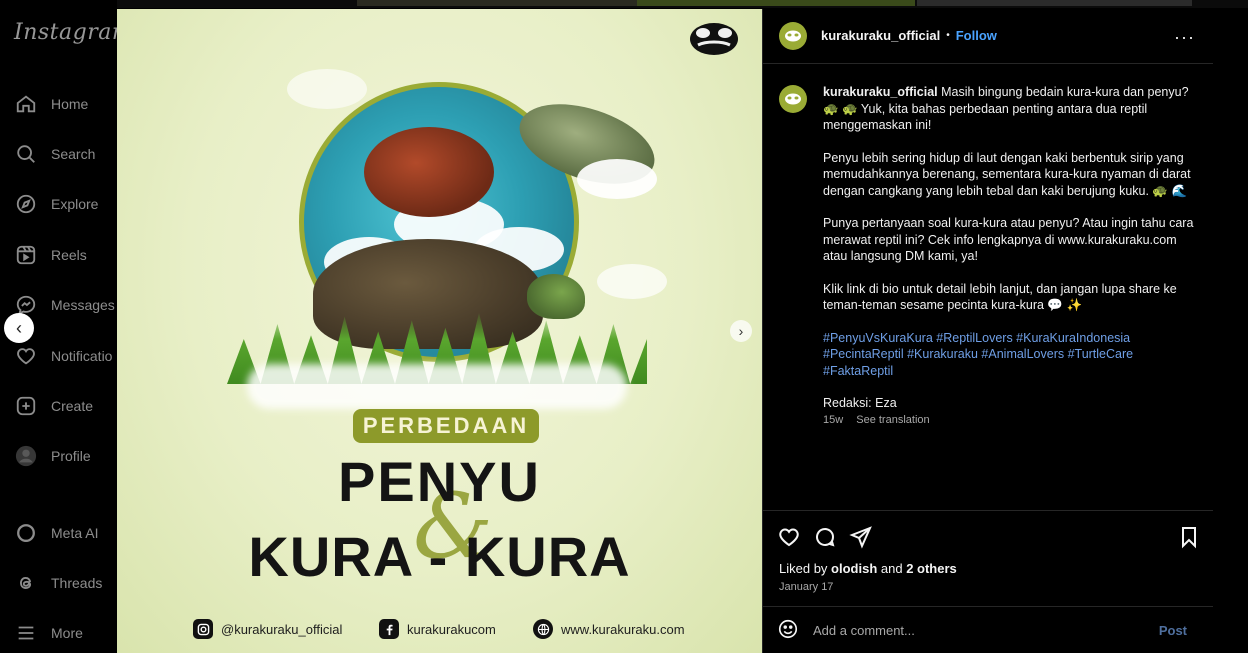 This screenshot has width=1248, height=653. I want to click on facebook-icon, so click(389, 629).